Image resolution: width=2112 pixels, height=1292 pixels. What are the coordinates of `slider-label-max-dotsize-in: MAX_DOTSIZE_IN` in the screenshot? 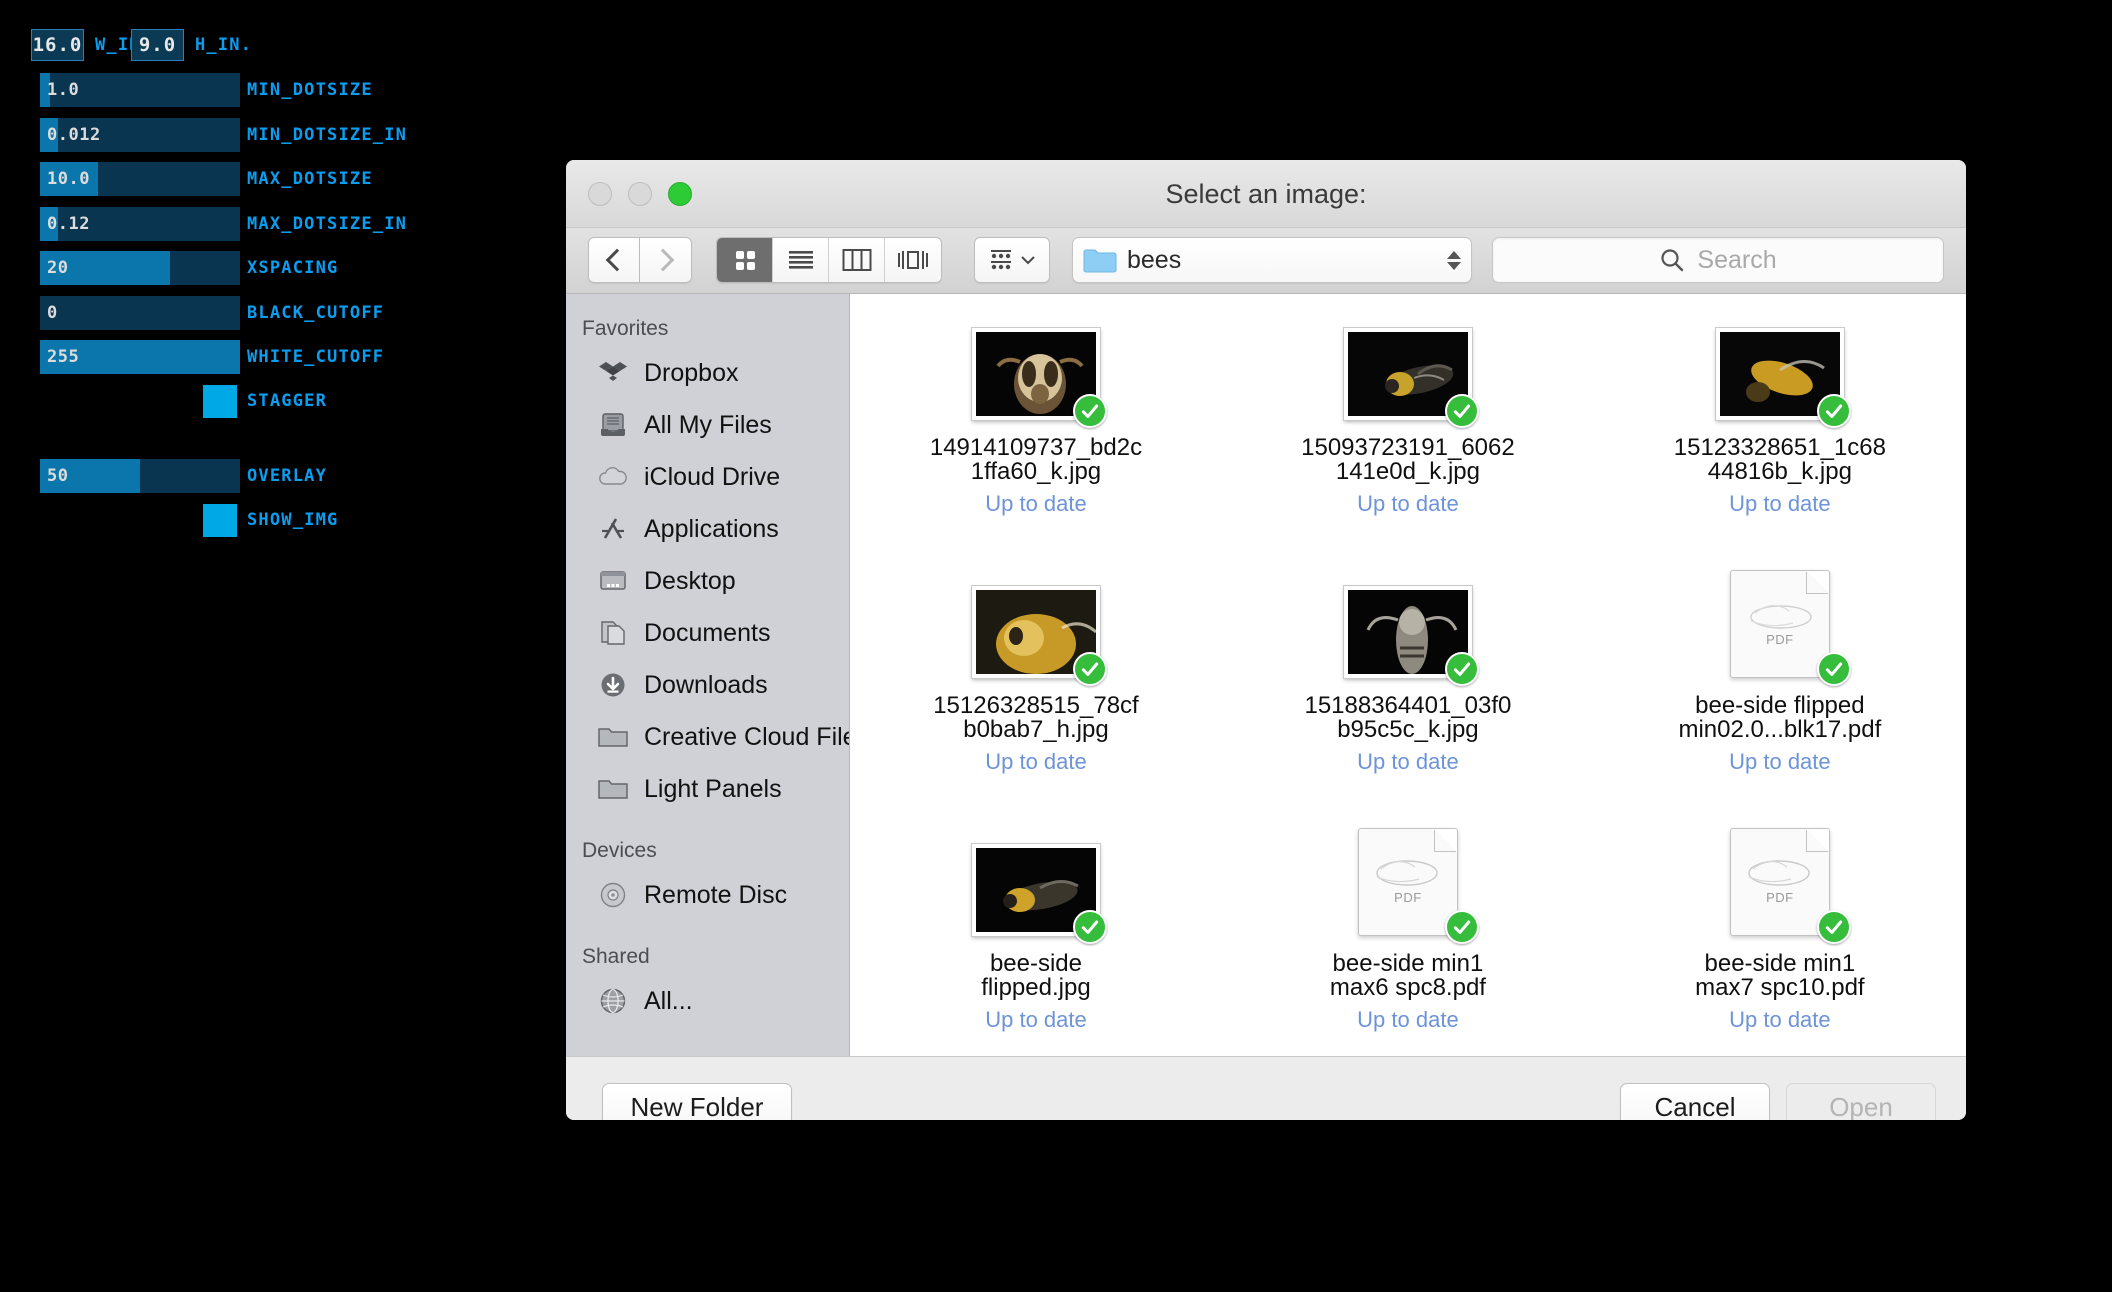 It's located at (327, 224).